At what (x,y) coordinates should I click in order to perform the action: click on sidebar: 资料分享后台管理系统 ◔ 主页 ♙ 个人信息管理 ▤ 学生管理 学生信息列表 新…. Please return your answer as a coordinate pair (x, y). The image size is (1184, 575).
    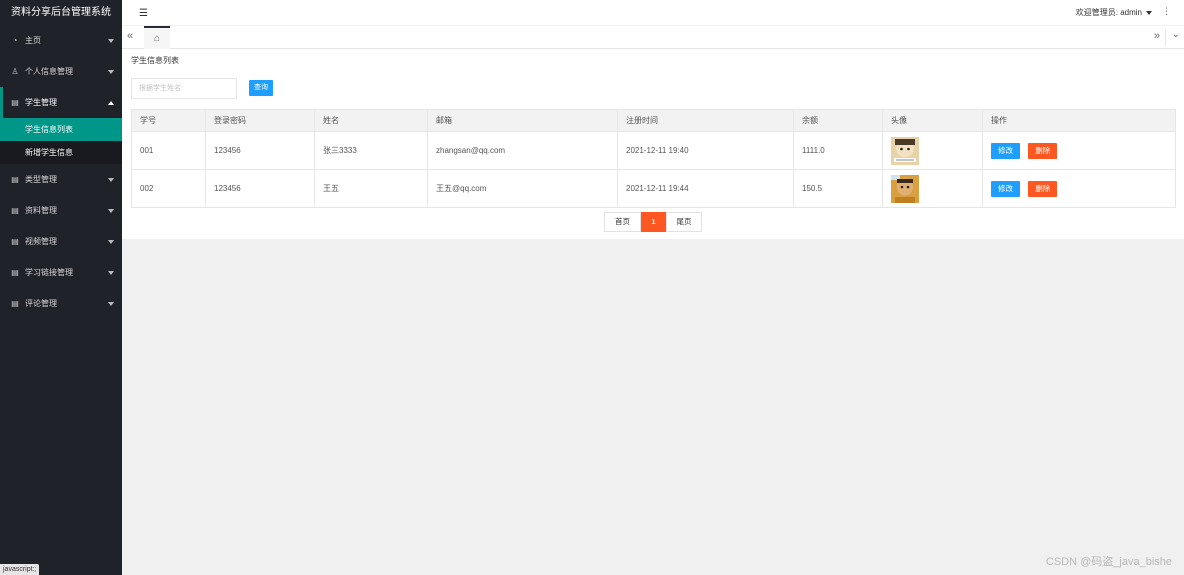
    Looking at the image, I should click on (61, 287).